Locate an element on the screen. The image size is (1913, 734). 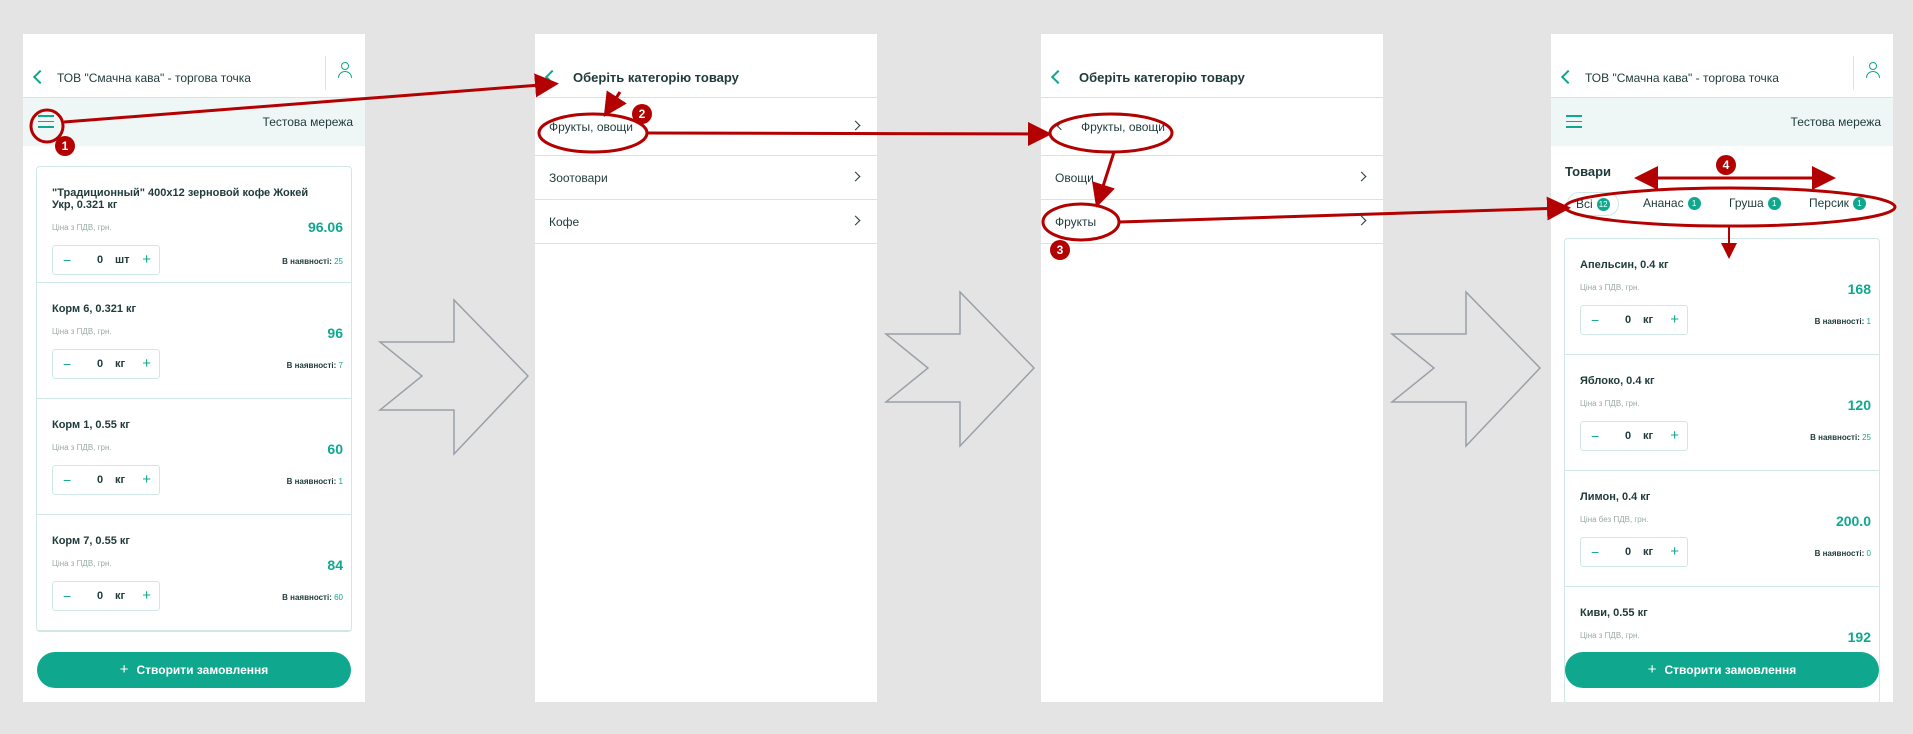
price-label: Ціна без ПДВ, грн. is located at coordinates (1614, 519).